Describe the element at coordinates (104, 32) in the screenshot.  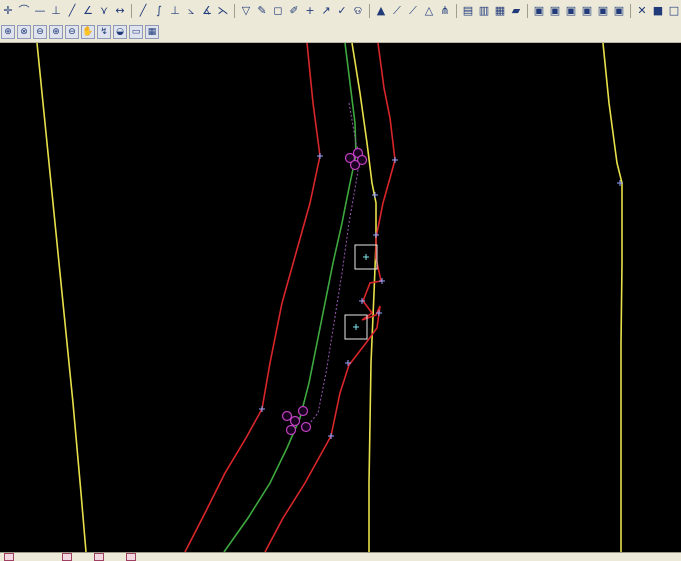
I see `regen-icon: ↯` at that location.